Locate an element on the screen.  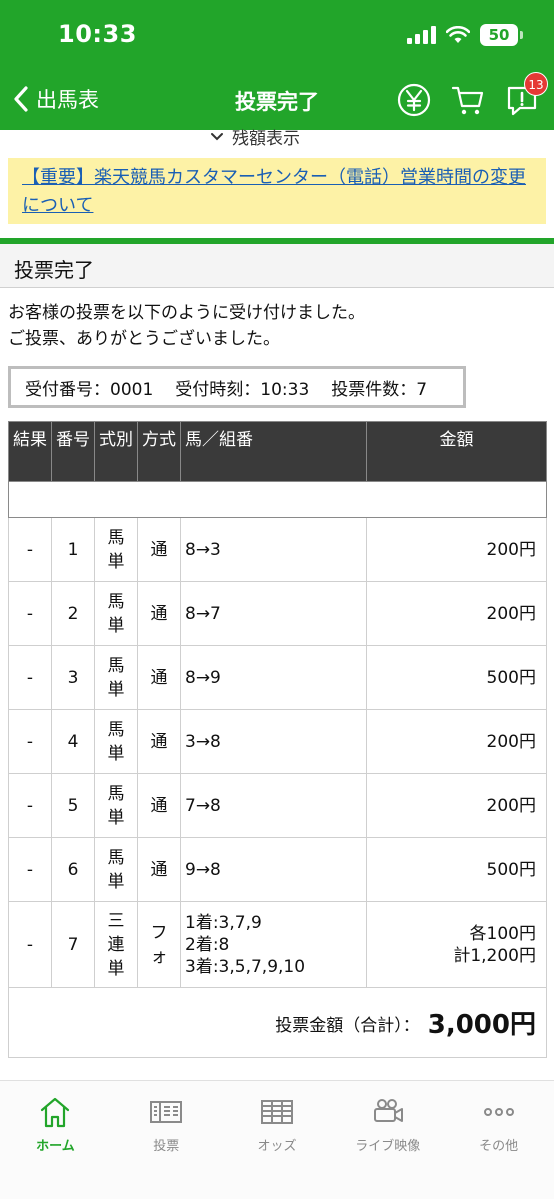
receipt-number: 受付番号：0001 is located at coordinates (89, 389).